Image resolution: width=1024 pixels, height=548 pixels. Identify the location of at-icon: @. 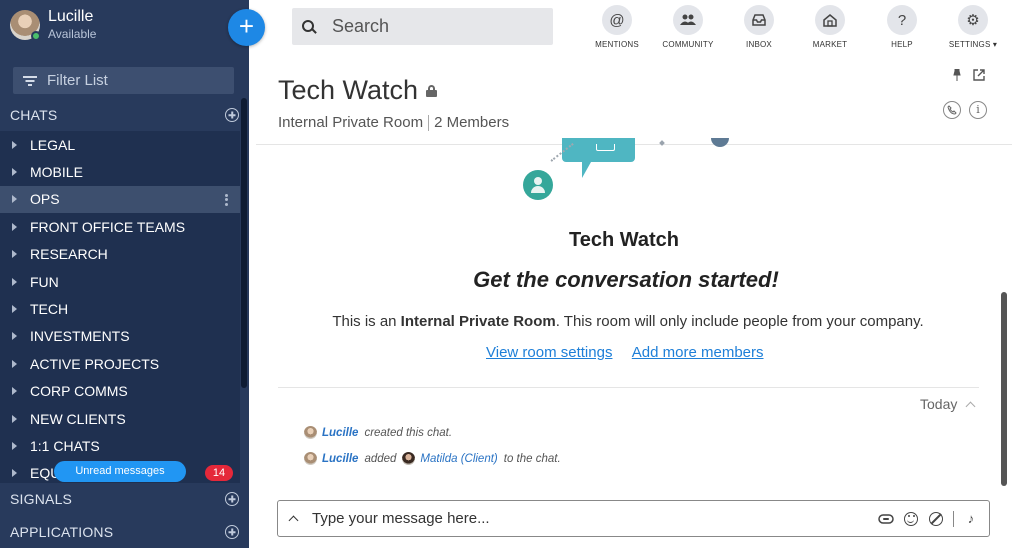
(617, 20).